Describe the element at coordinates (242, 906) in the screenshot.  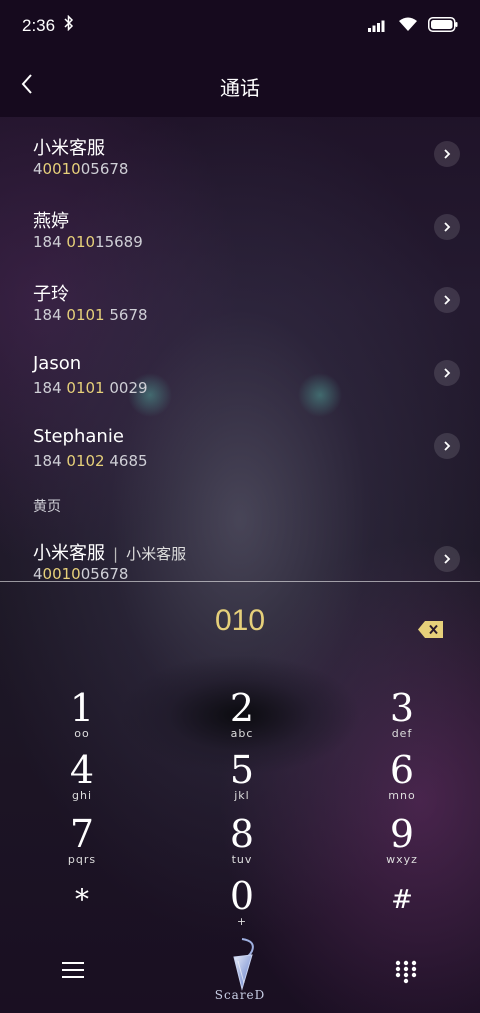
I see `dial-key-0: 0 +` at that location.